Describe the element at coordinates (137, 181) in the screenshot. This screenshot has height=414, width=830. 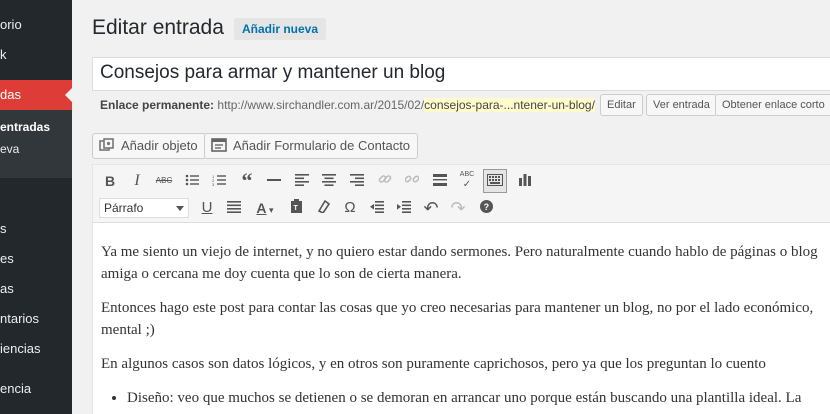
I see `italic-icon: I` at that location.